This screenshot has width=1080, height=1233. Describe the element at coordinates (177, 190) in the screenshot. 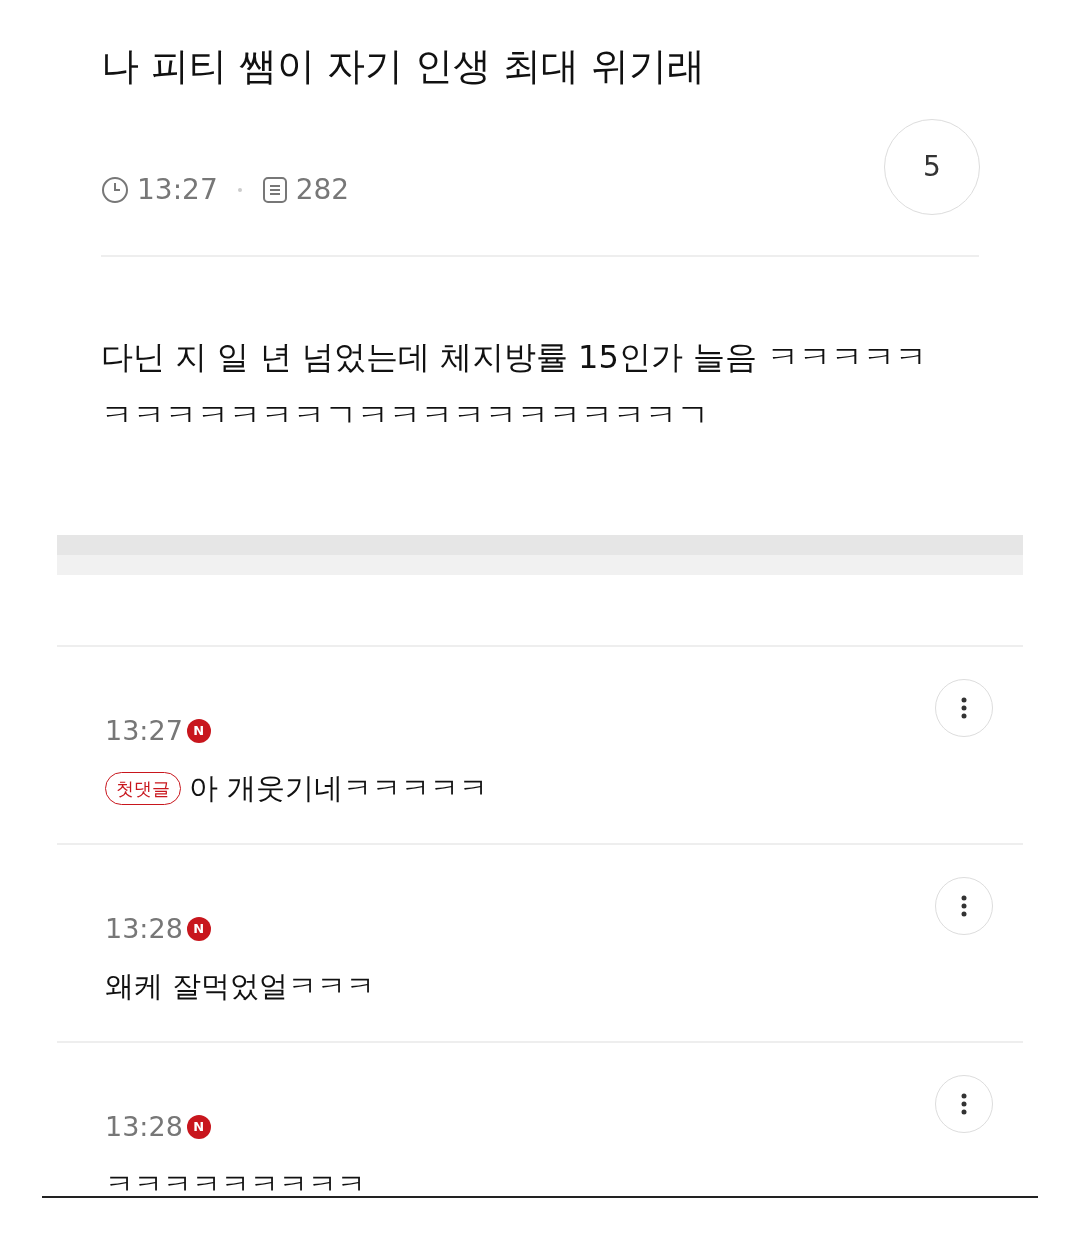

I see `post-time: 13:27` at that location.